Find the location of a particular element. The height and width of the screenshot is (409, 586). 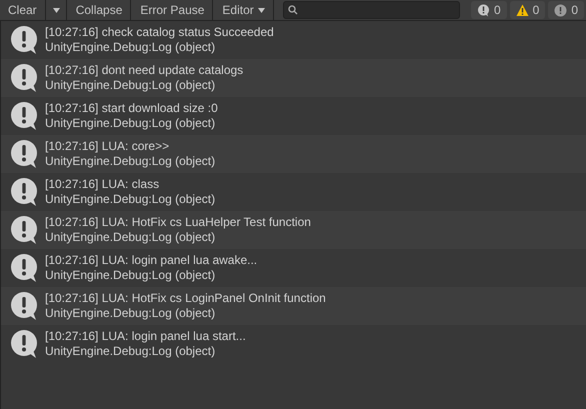

log-entry: [10:27:16] LUA: HotFix cs LuaHelper Test function UnityEngine.Debug:Log (object) is located at coordinates (293, 230).